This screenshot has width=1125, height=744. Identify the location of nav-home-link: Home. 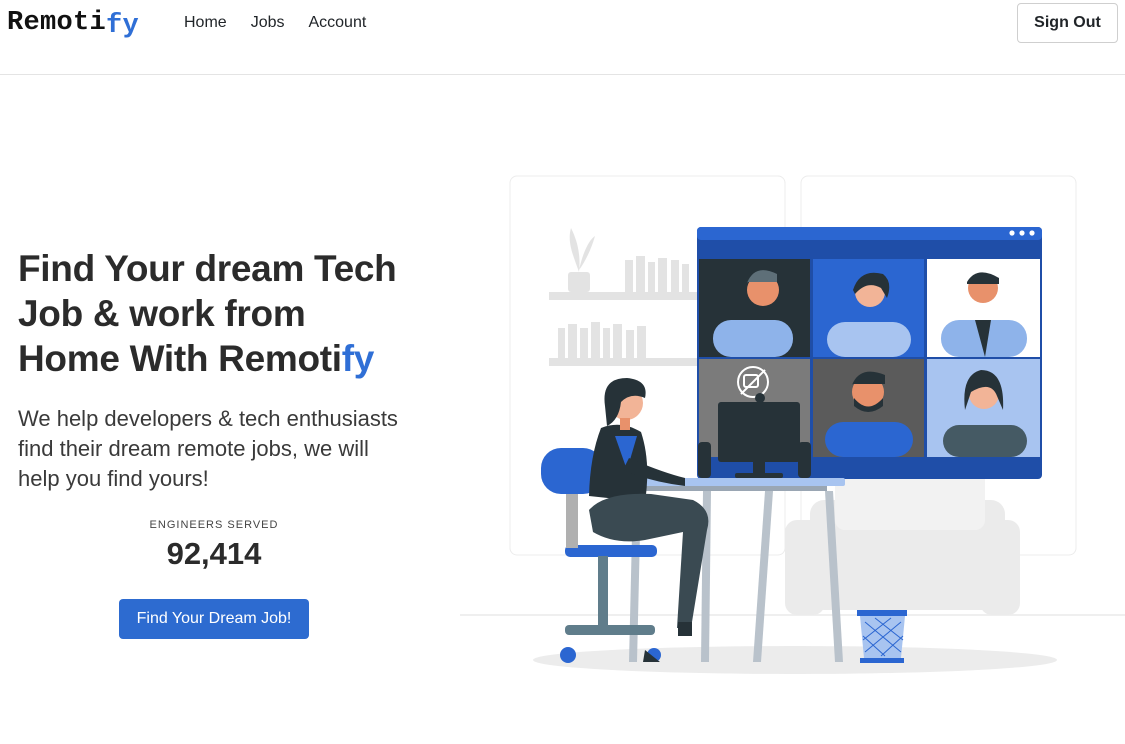
(205, 23).